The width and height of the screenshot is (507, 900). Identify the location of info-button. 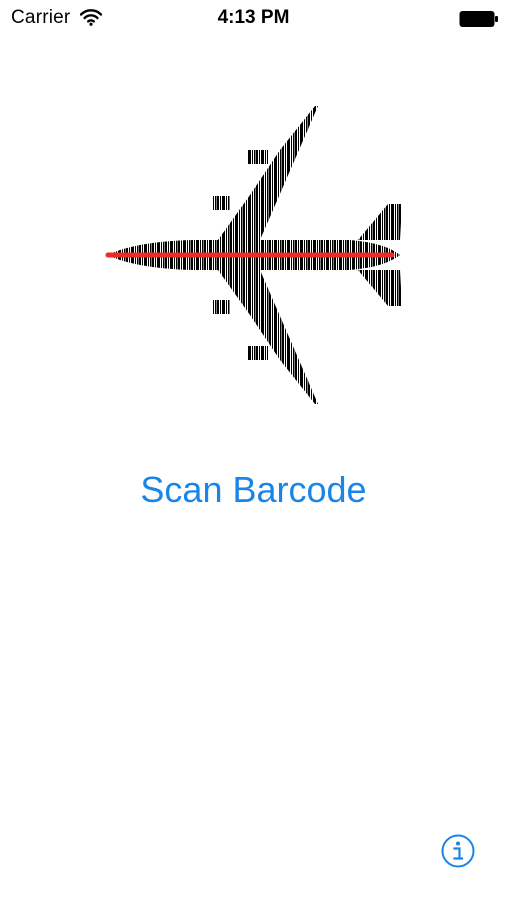
(458, 851).